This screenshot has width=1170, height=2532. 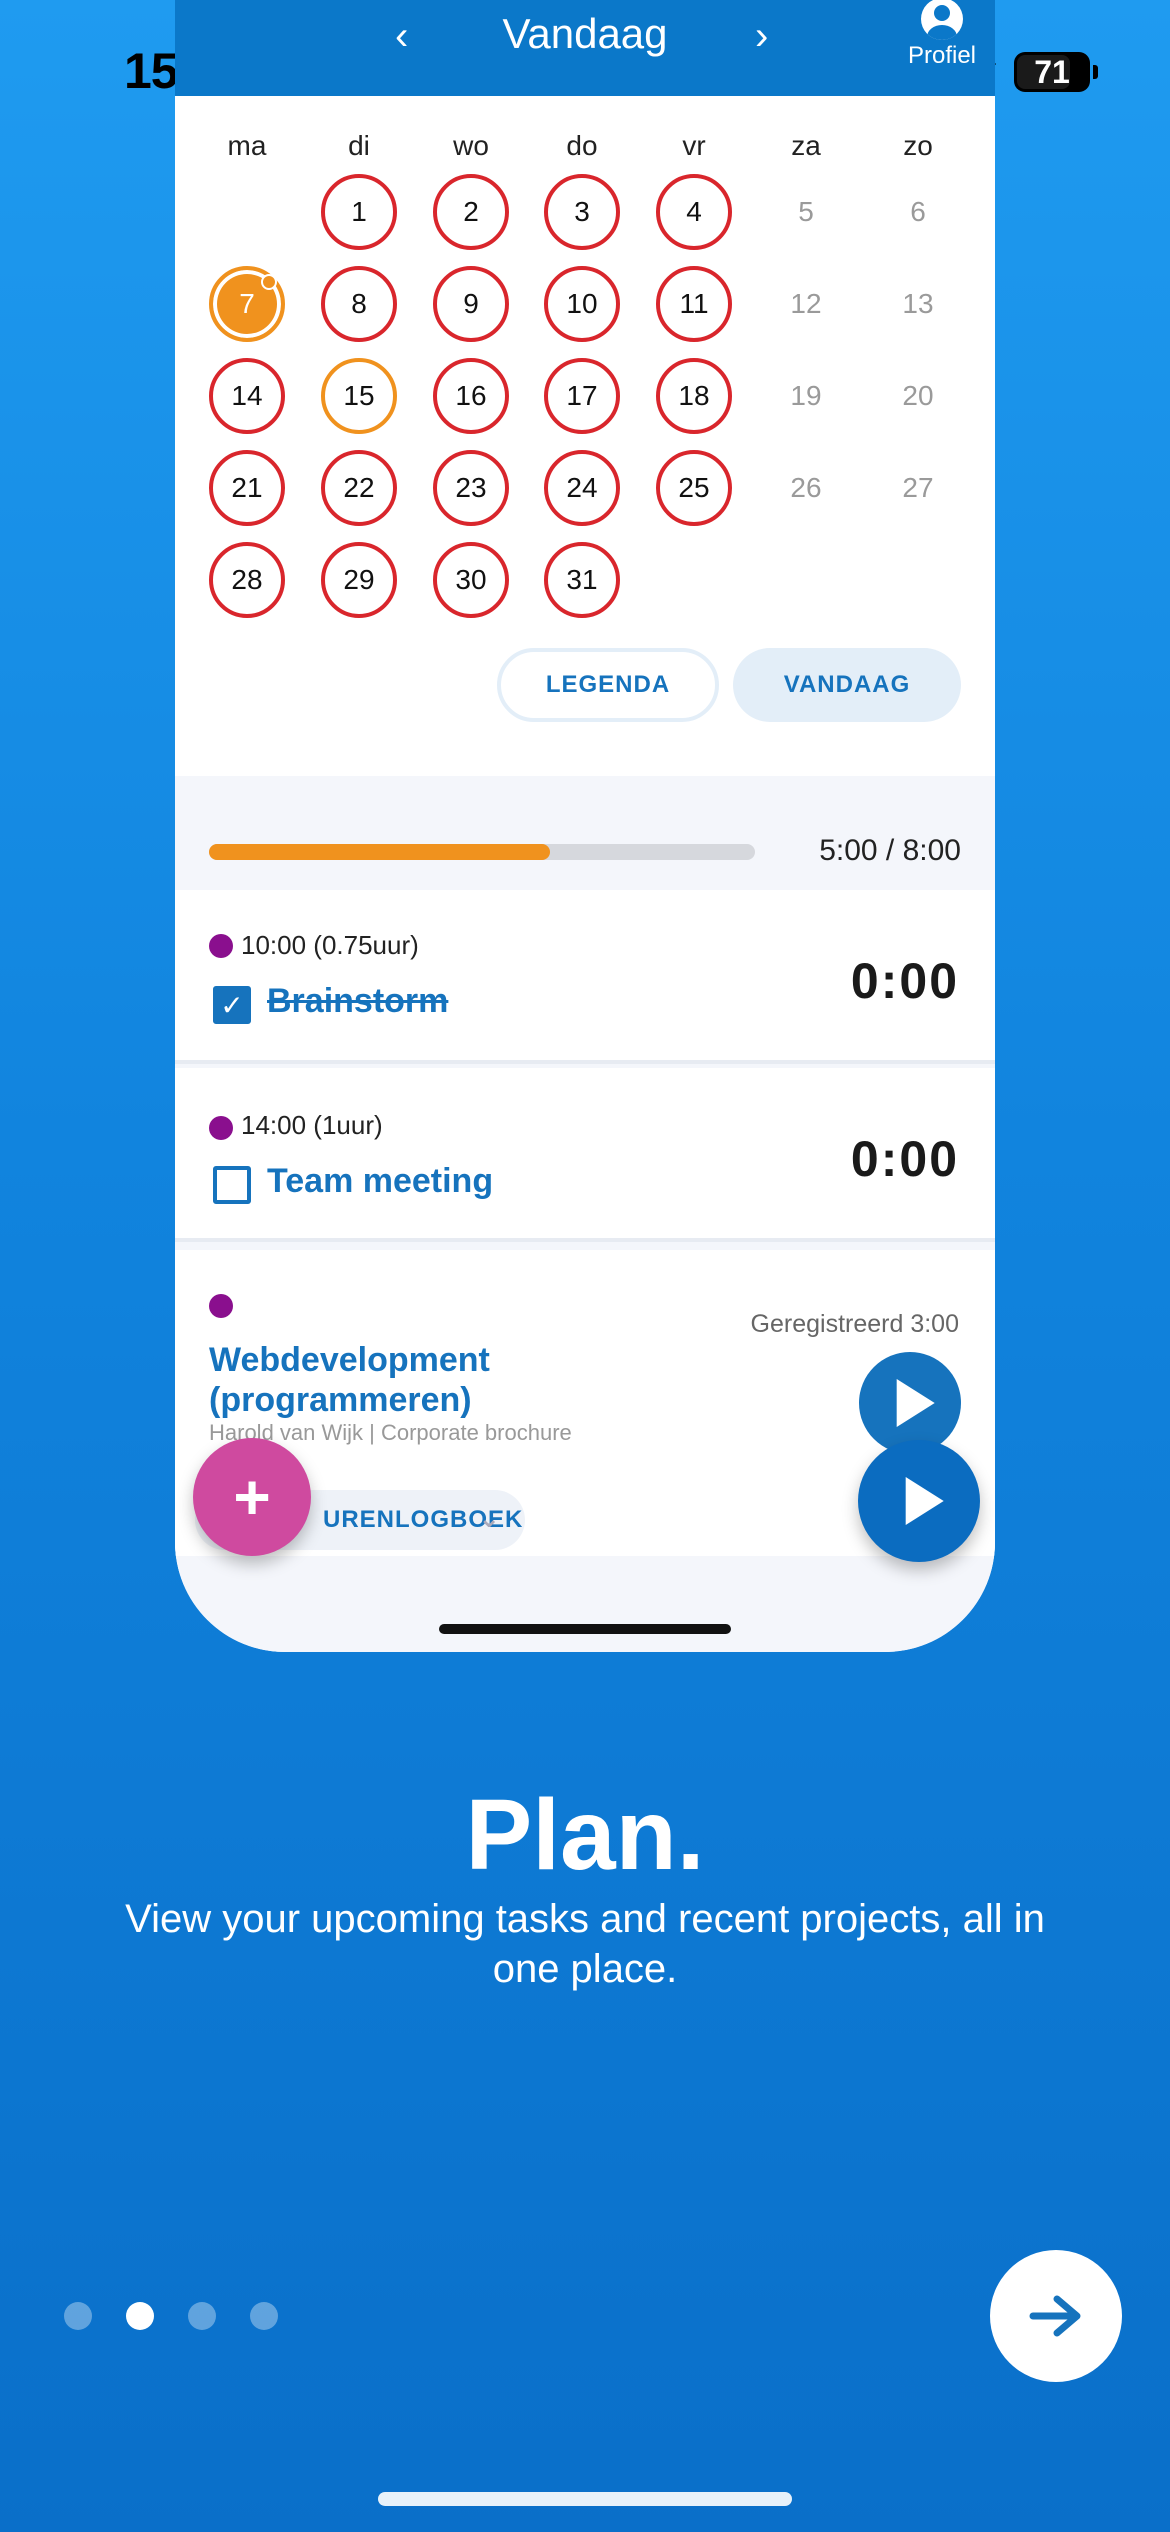 I want to click on calendar-day: 20, so click(x=918, y=396).